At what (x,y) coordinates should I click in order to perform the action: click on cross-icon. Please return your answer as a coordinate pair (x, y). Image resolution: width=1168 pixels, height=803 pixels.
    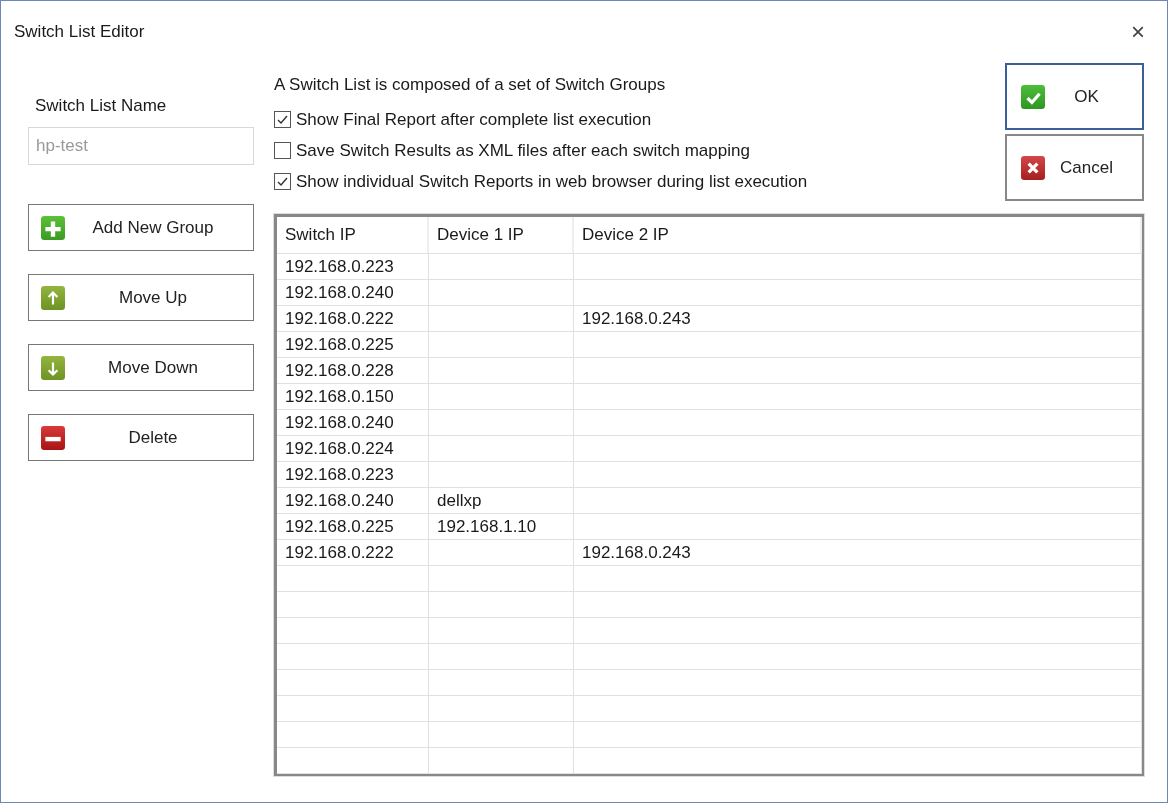
    Looking at the image, I should click on (1033, 167).